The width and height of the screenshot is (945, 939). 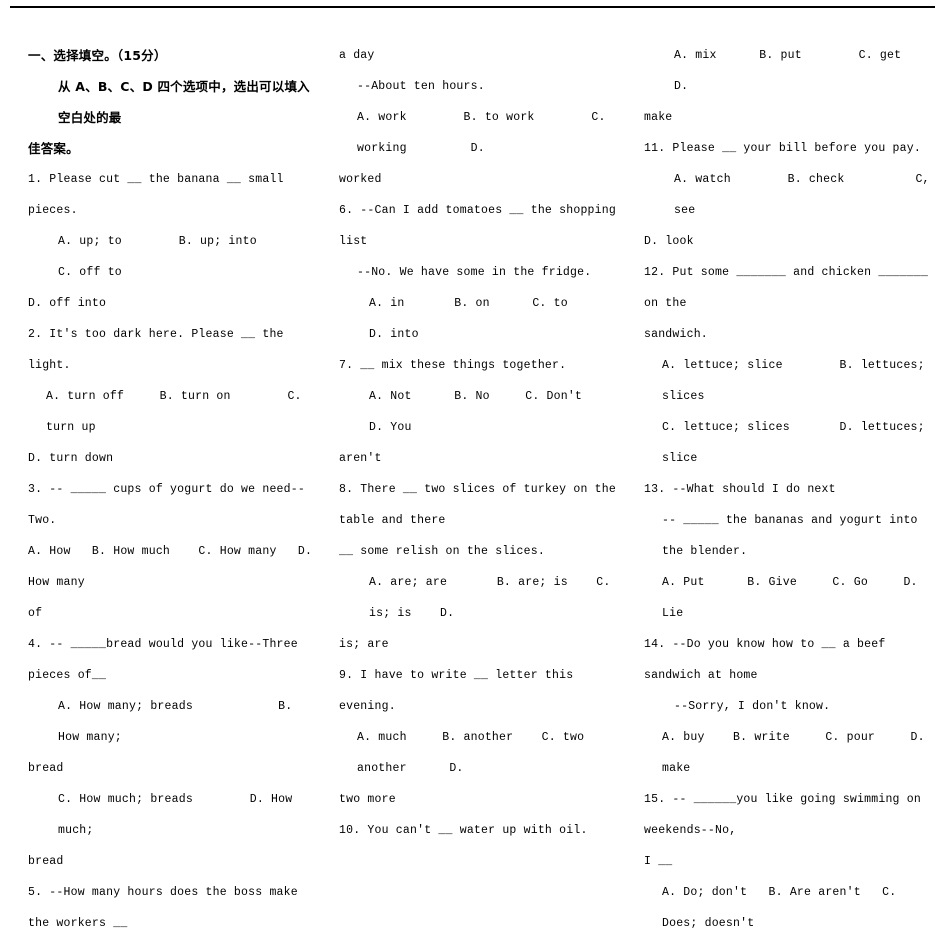 I want to click on option-line: D. off into, so click(x=67, y=303).